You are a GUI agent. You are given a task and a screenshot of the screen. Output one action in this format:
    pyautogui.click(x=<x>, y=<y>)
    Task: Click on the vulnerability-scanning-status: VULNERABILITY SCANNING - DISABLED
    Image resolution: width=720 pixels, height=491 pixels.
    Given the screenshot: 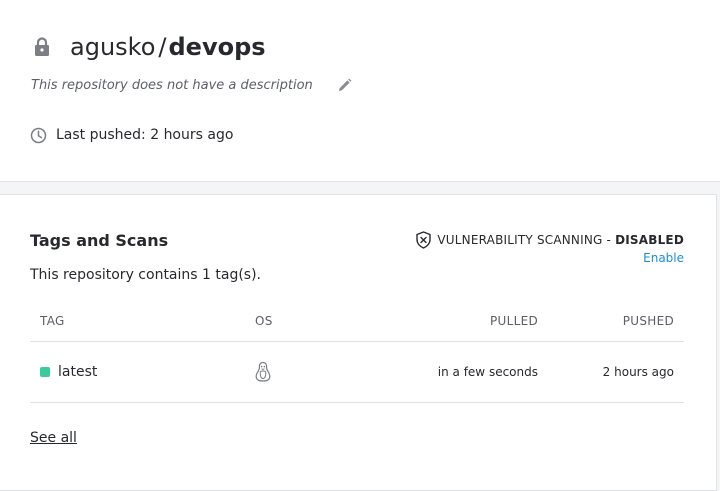 What is the action you would take?
    pyautogui.click(x=549, y=240)
    